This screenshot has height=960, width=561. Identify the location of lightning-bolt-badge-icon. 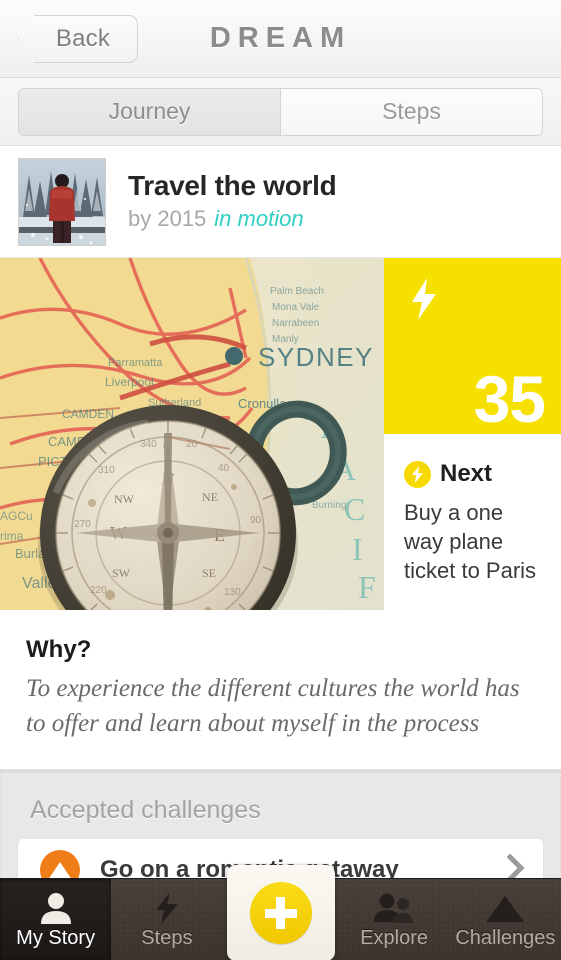
(417, 474).